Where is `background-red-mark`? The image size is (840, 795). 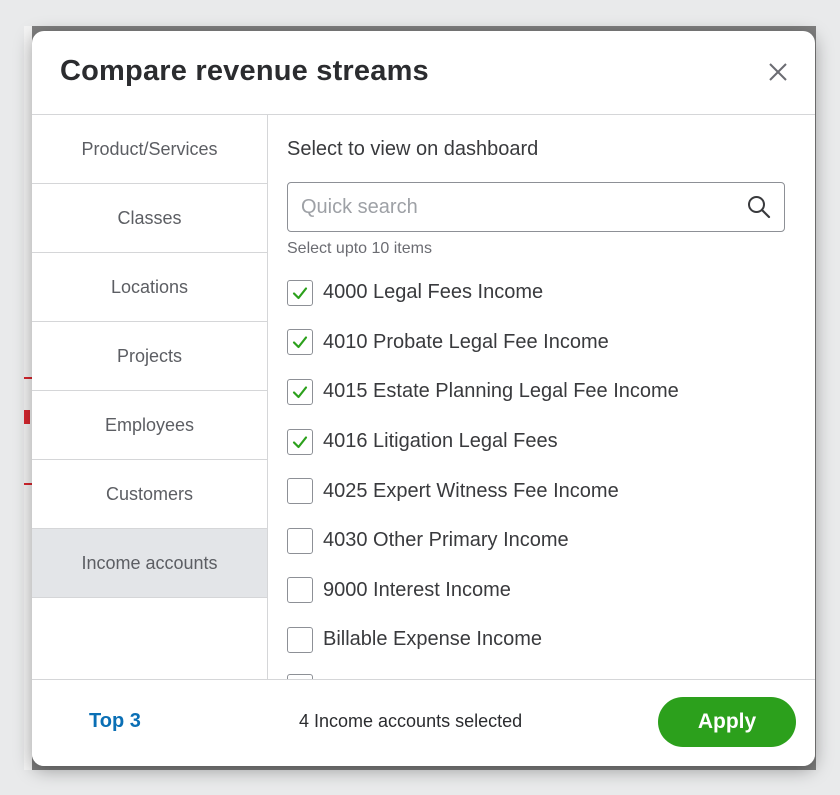 background-red-mark is located at coordinates (27, 417).